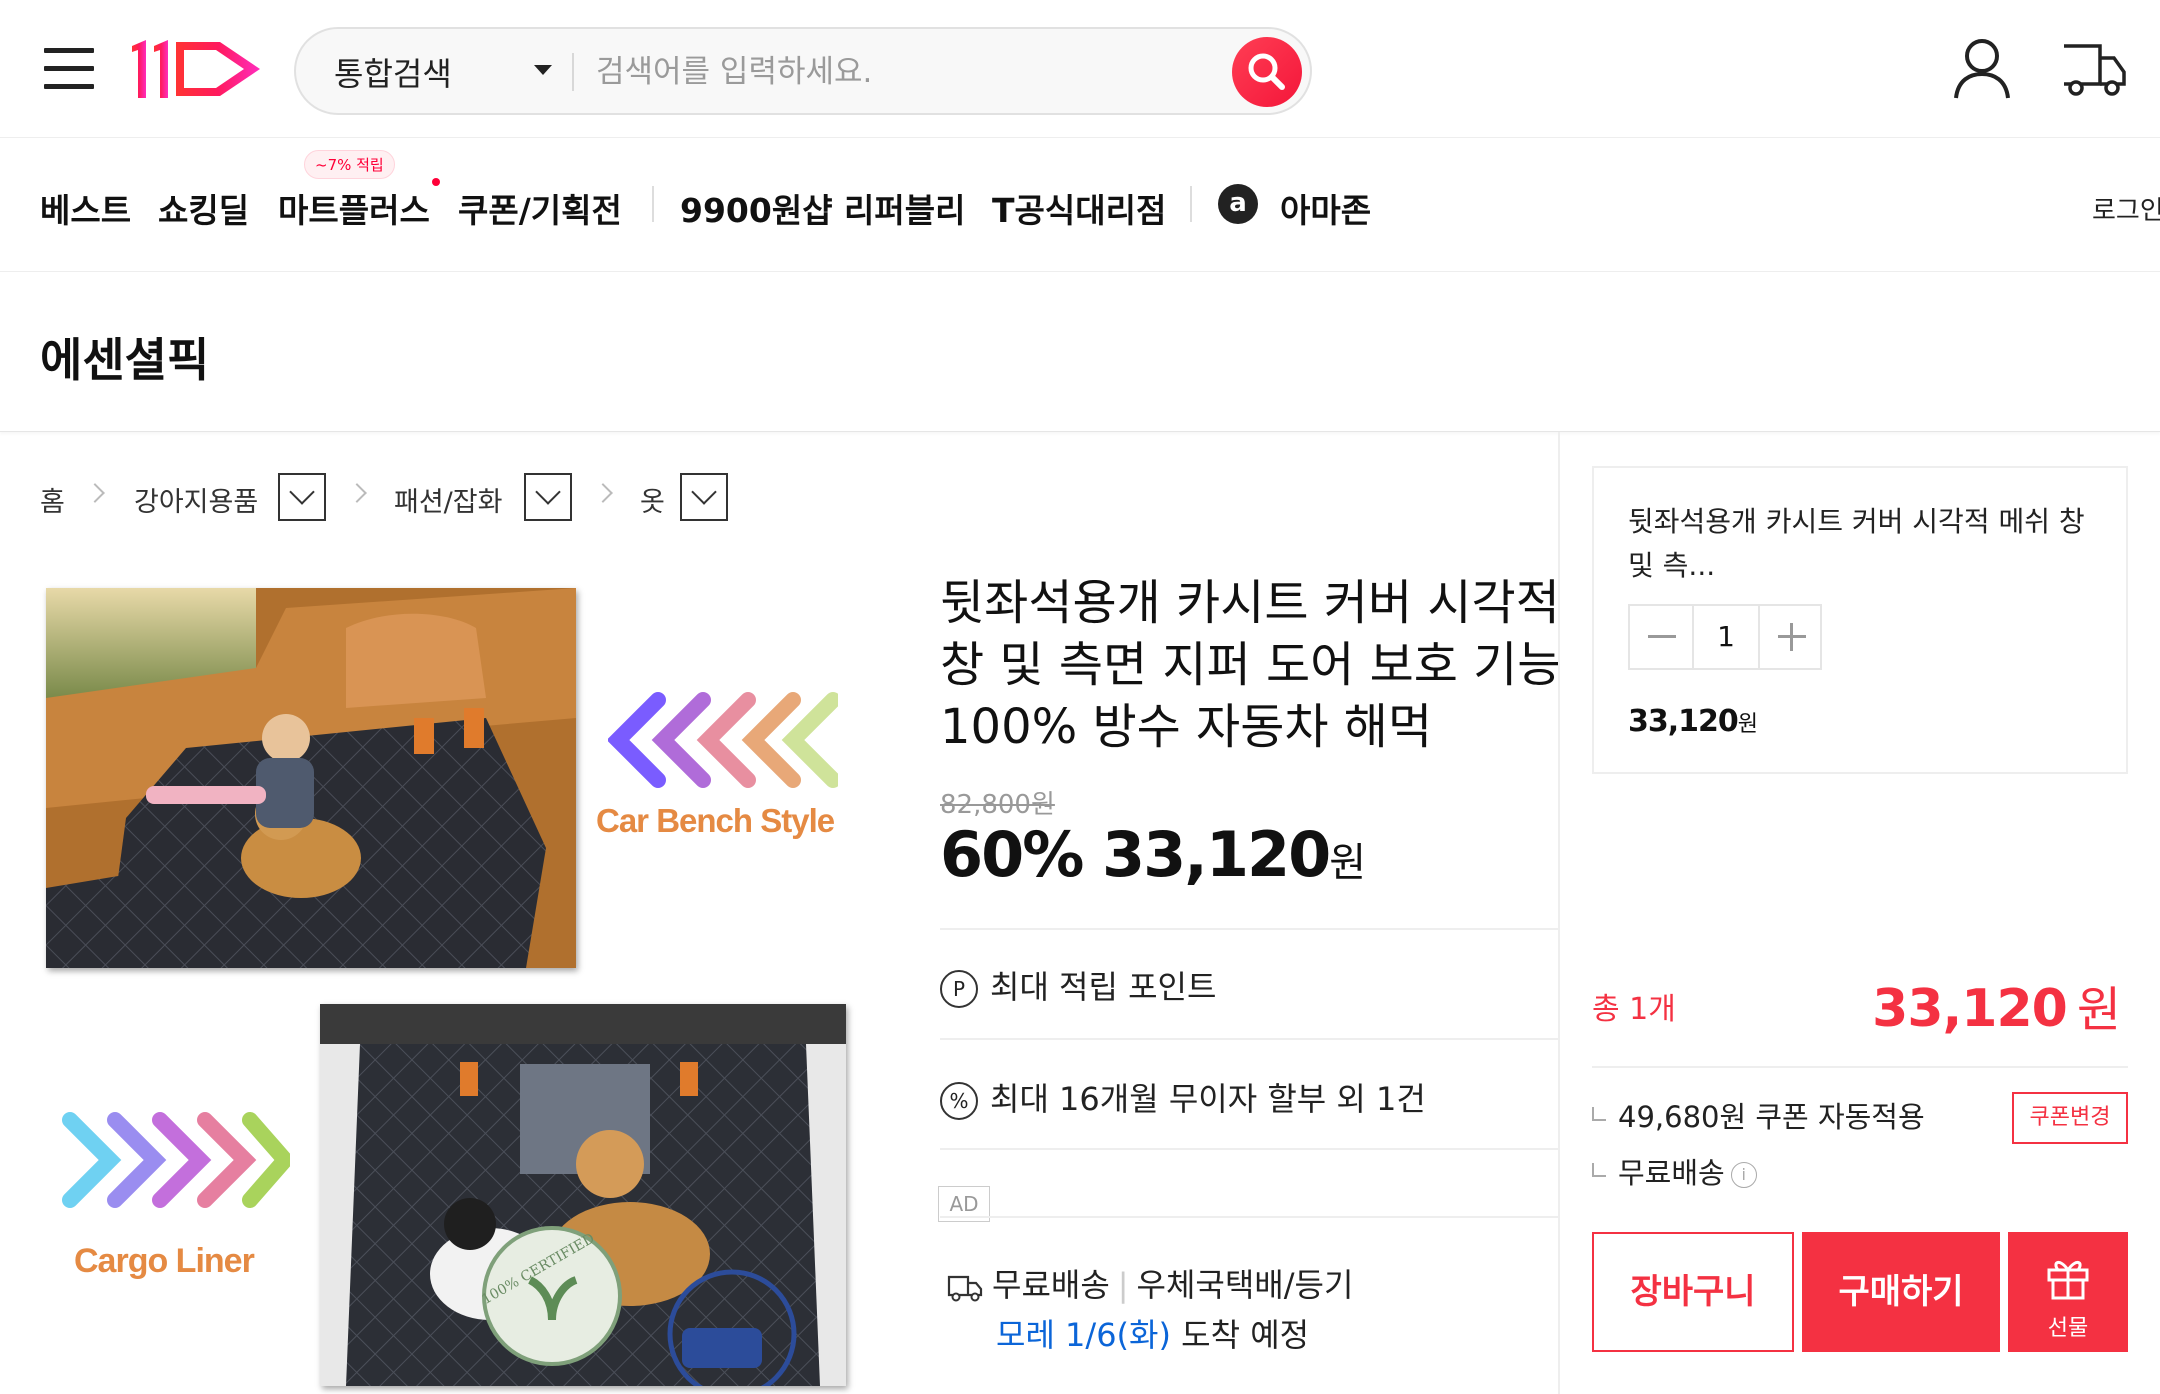 Image resolution: width=2160 pixels, height=1394 pixels. I want to click on new-dot, so click(436, 182).